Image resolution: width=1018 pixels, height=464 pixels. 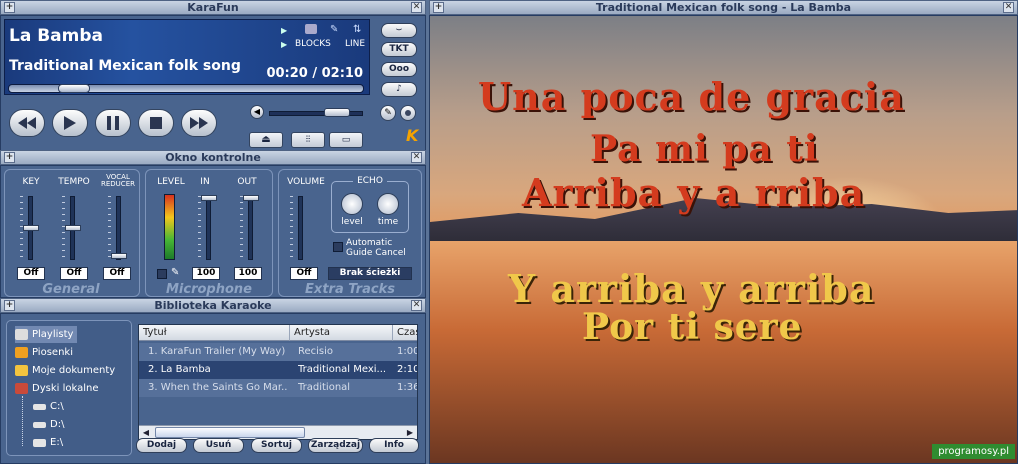 What do you see at coordinates (73, 88) in the screenshot?
I see `seek-thumb` at bounding box center [73, 88].